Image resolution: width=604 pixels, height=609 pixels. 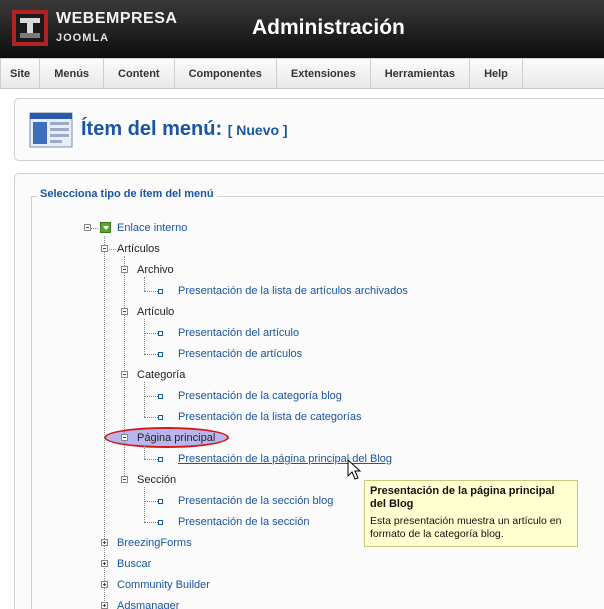 I want to click on tree-node-archivo: Archivo, so click(x=155, y=270).